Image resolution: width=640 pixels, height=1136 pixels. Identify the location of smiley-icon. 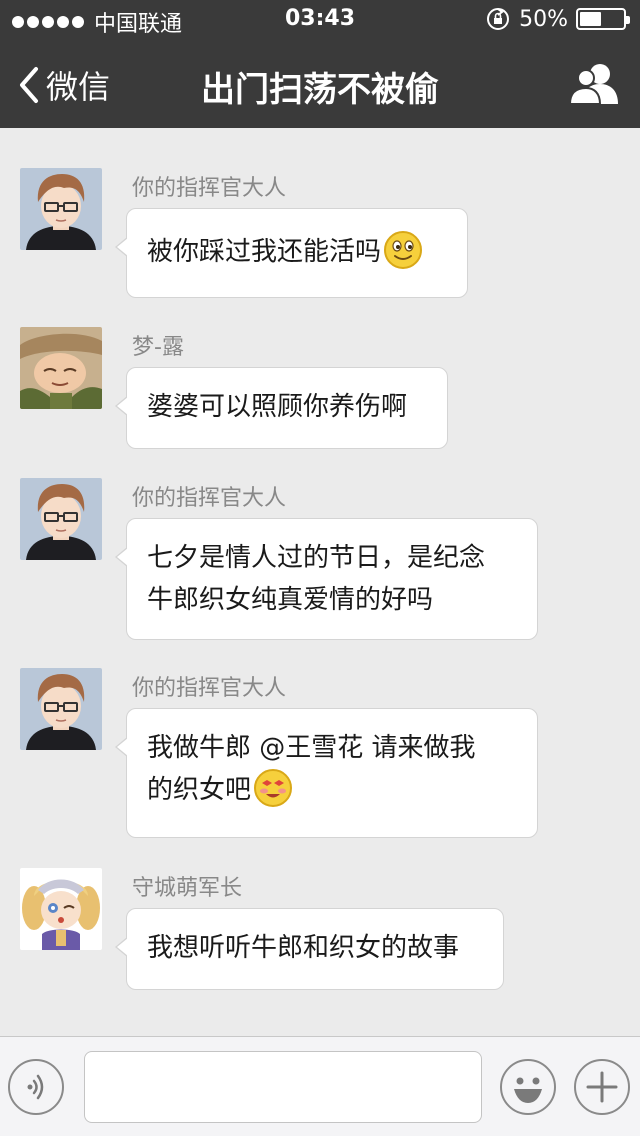
(528, 1090).